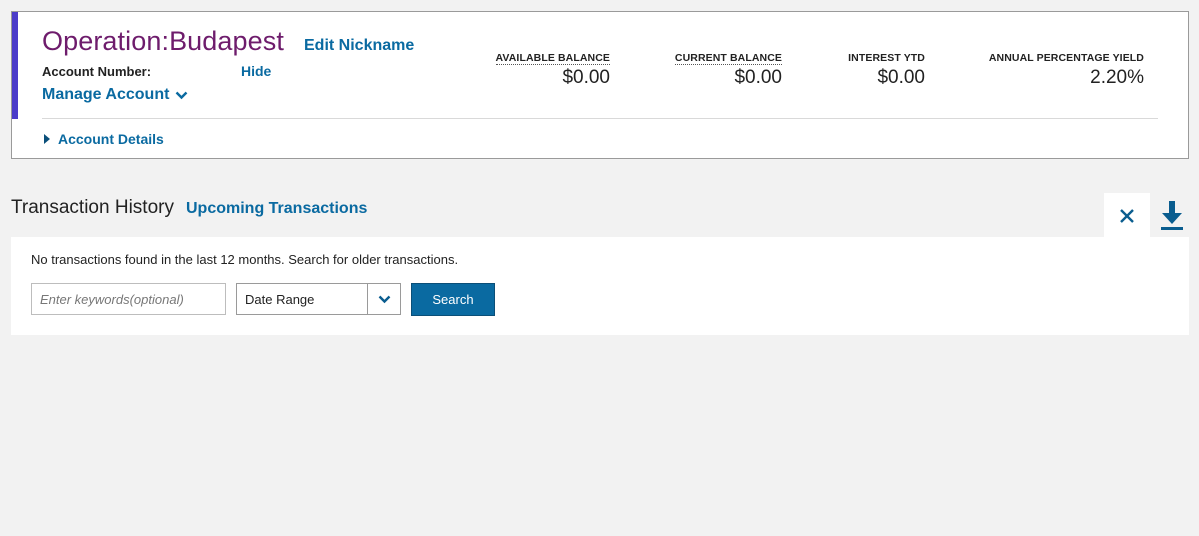  What do you see at coordinates (128, 299) in the screenshot?
I see `keyword-search-input` at bounding box center [128, 299].